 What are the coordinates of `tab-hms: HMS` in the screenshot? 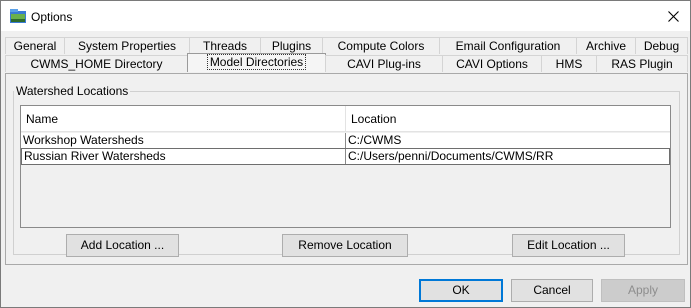 It's located at (569, 63).